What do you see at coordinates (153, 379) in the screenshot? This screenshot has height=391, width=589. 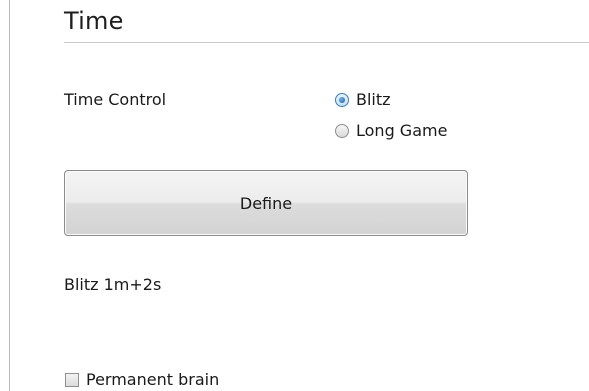 I see `permanent-brain-label: Permanent brain` at bounding box center [153, 379].